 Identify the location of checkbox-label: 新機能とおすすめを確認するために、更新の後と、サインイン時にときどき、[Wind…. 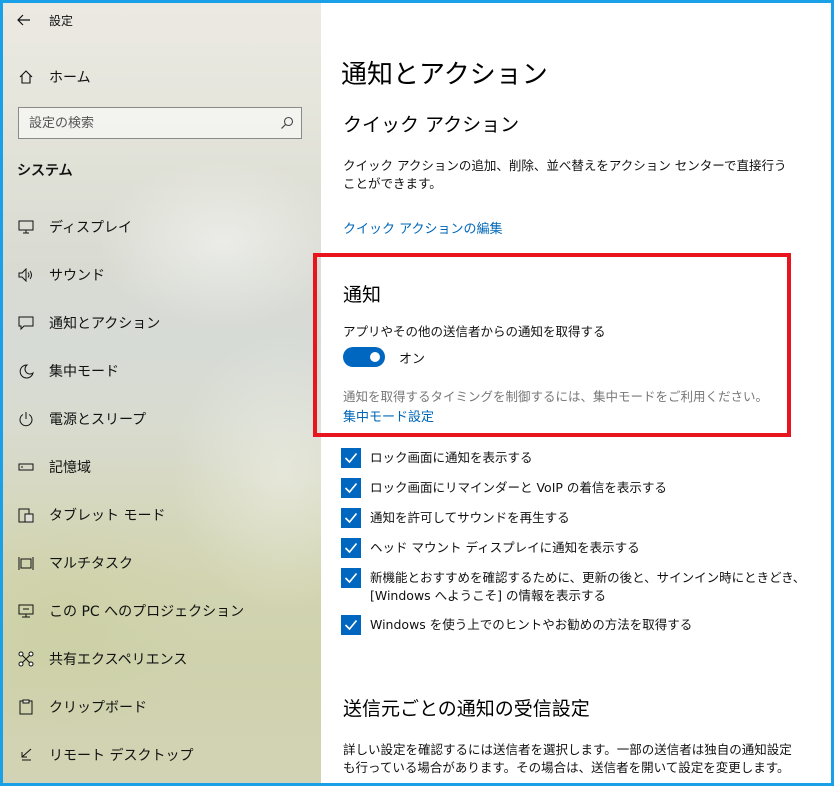
(588, 586).